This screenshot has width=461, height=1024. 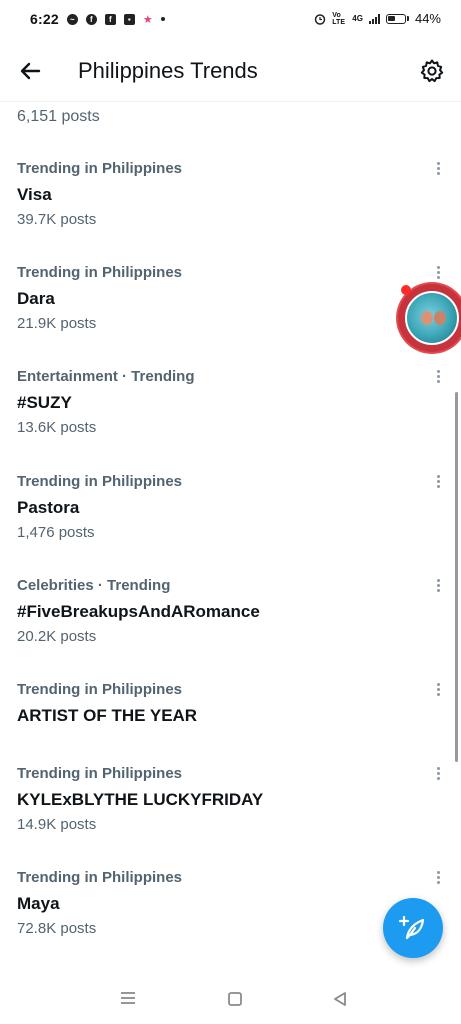 What do you see at coordinates (338, 18) in the screenshot?
I see `volte-icon: Vo LTE` at bounding box center [338, 18].